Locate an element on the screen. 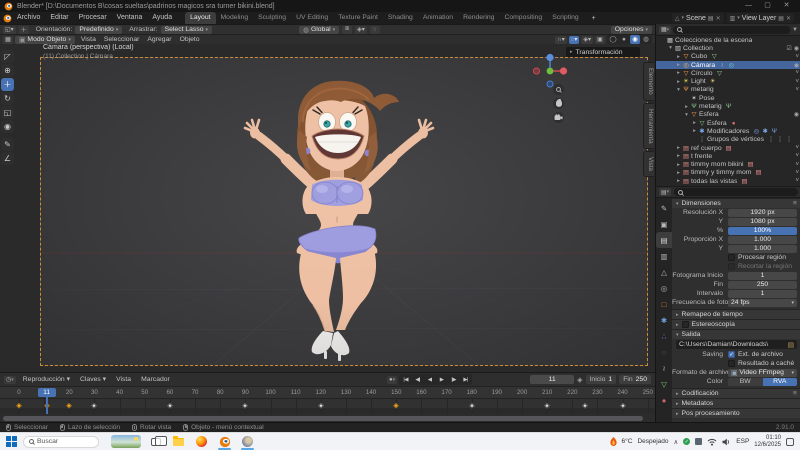  tool-properties-tab: ✎ is located at coordinates (664, 208).